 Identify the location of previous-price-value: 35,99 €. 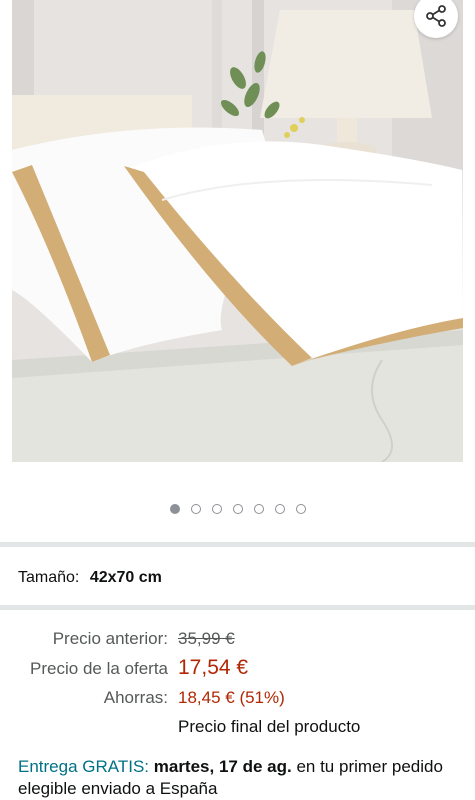
(206, 638).